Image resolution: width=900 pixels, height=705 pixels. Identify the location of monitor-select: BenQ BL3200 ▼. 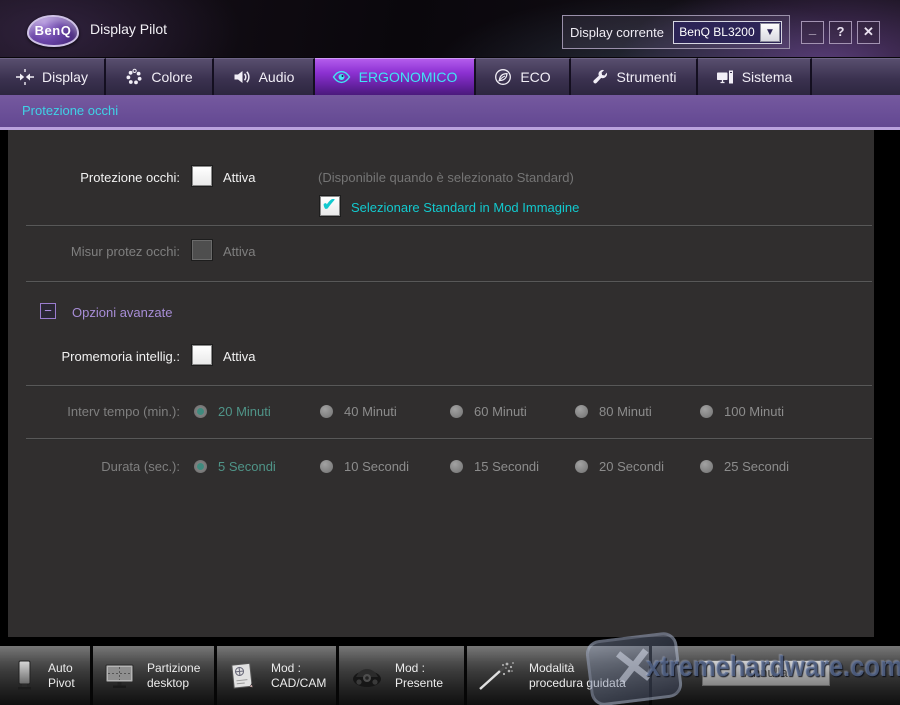
(727, 32).